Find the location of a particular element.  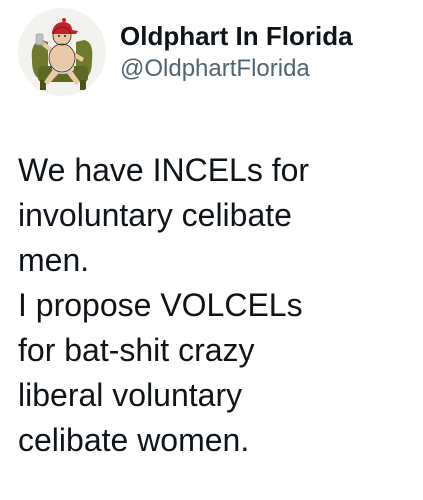

tweet-text-line: men. is located at coordinates (54, 260).